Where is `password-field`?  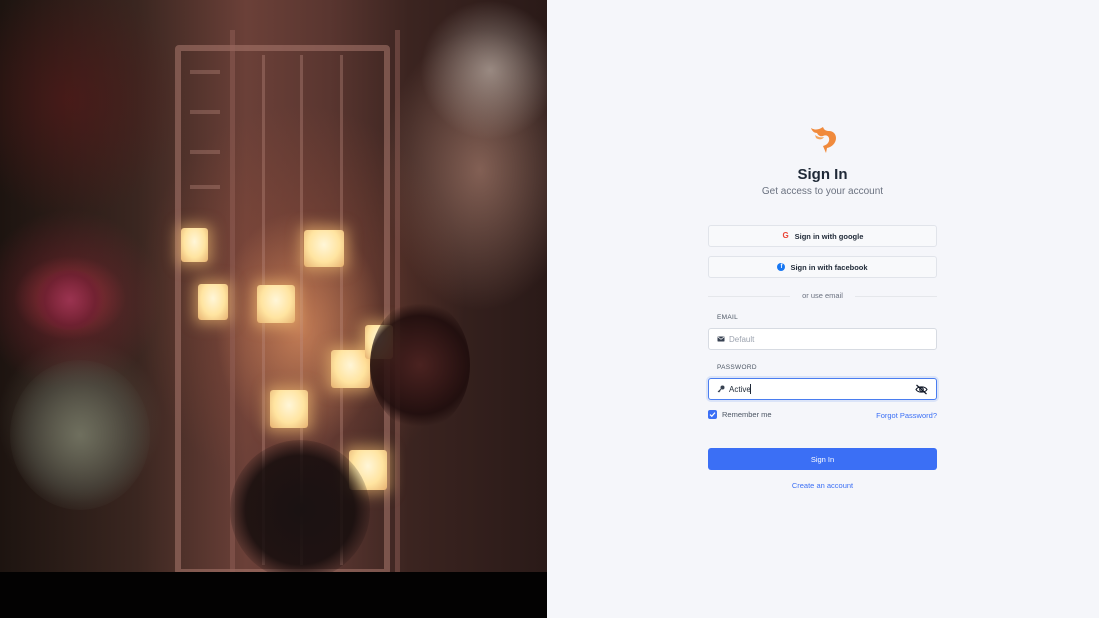 password-field is located at coordinates (740, 389).